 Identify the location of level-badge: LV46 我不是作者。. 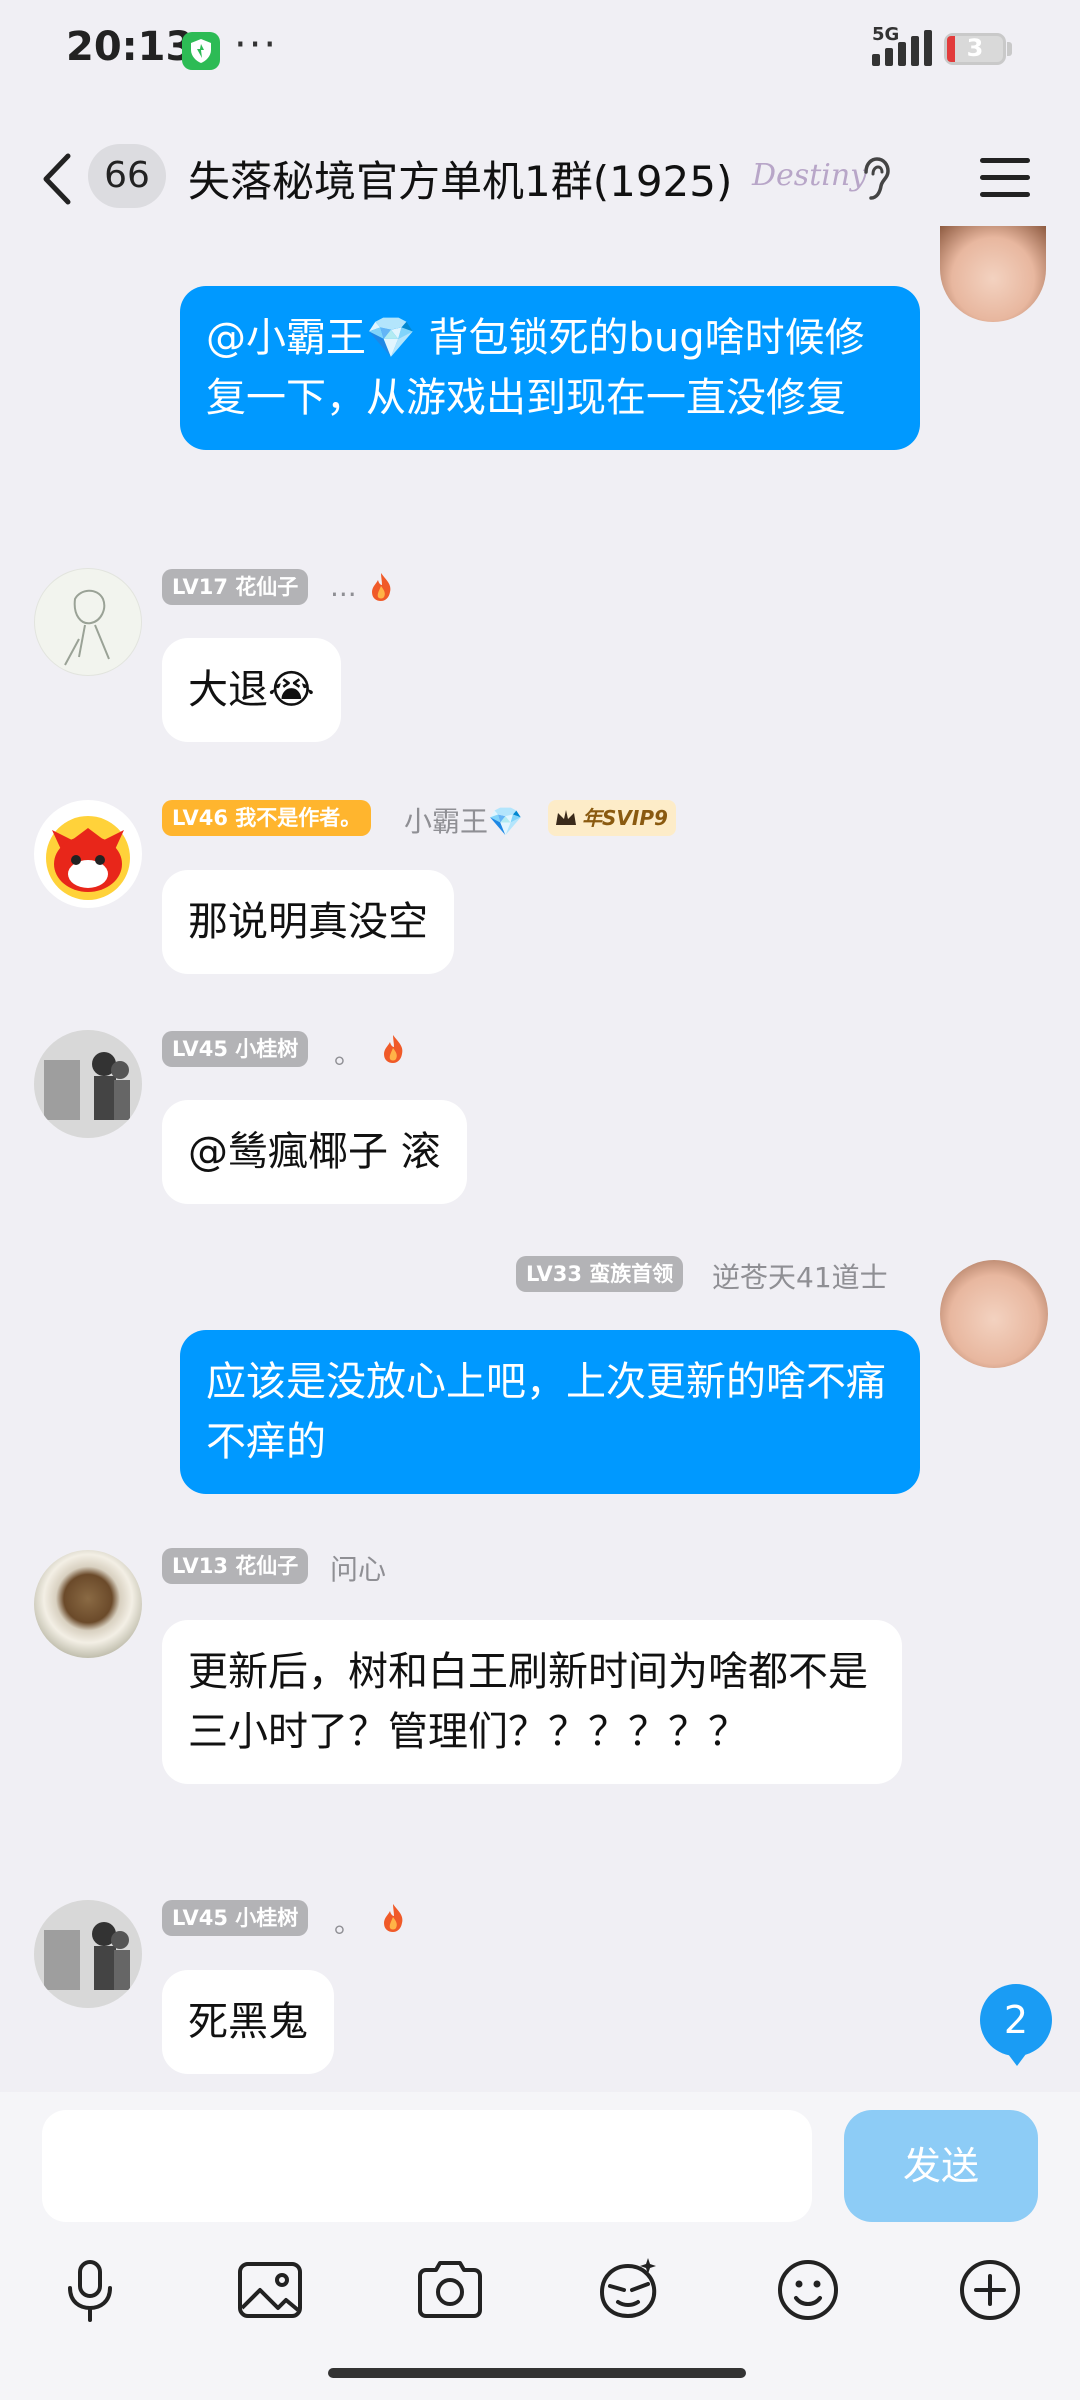
(267, 818).